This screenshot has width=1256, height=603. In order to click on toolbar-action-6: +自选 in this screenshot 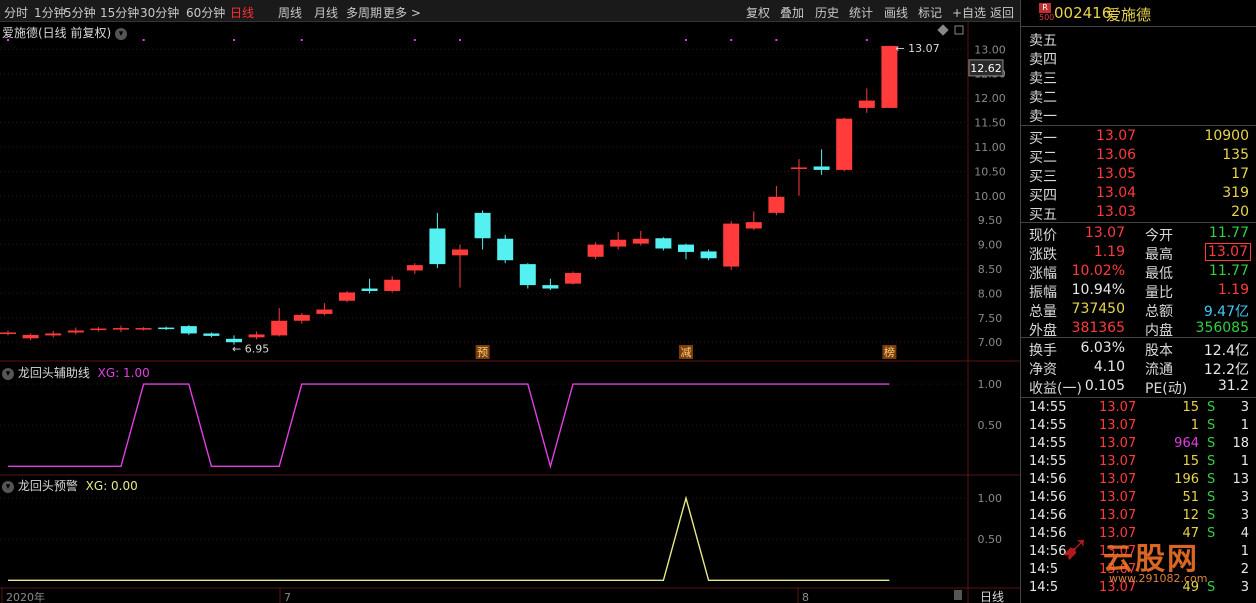, I will do `click(969, 12)`.